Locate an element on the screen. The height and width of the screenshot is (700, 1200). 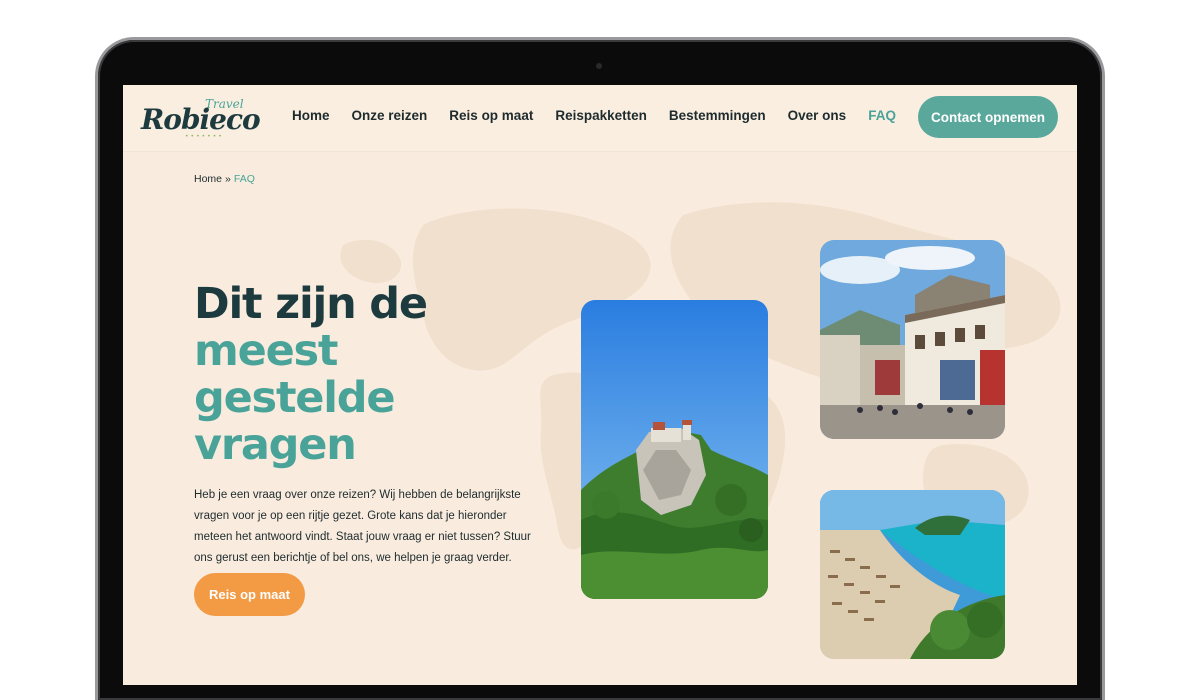
nav-item-bestemmingen: Bestemmingen is located at coordinates (717, 115).